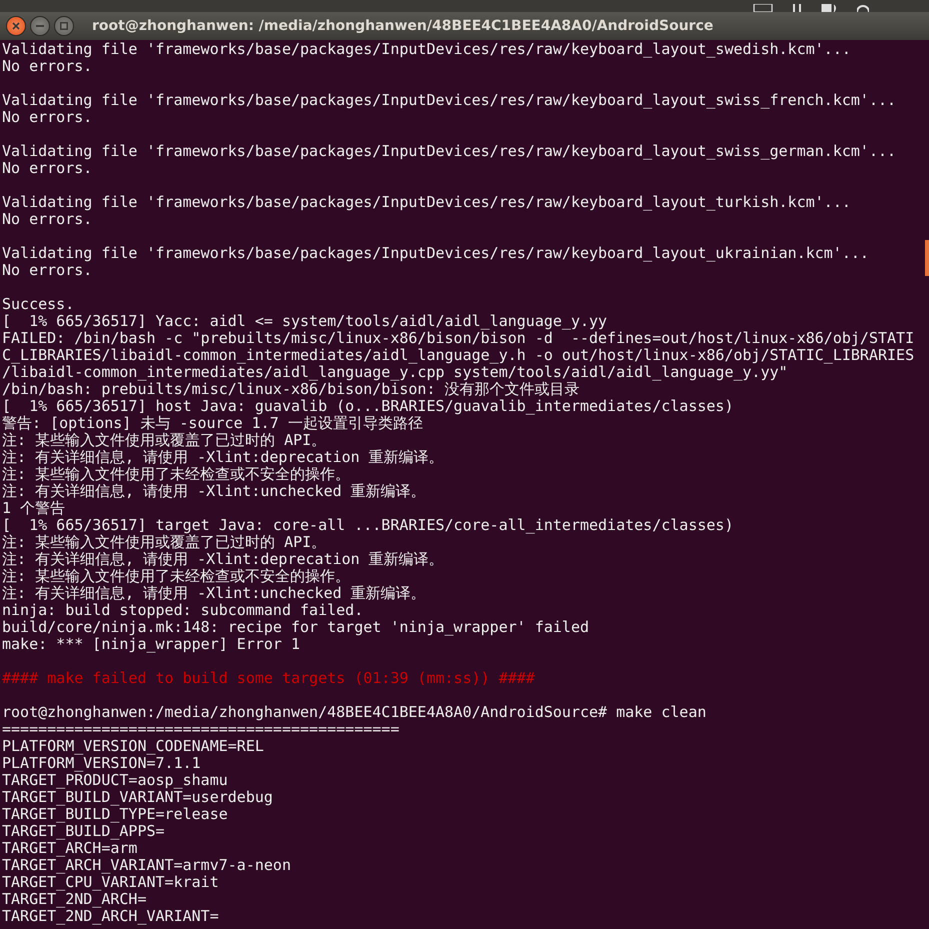  Describe the element at coordinates (83, 831) in the screenshot. I see `terminal-line: TARGET_BUILD_APPS=` at that location.